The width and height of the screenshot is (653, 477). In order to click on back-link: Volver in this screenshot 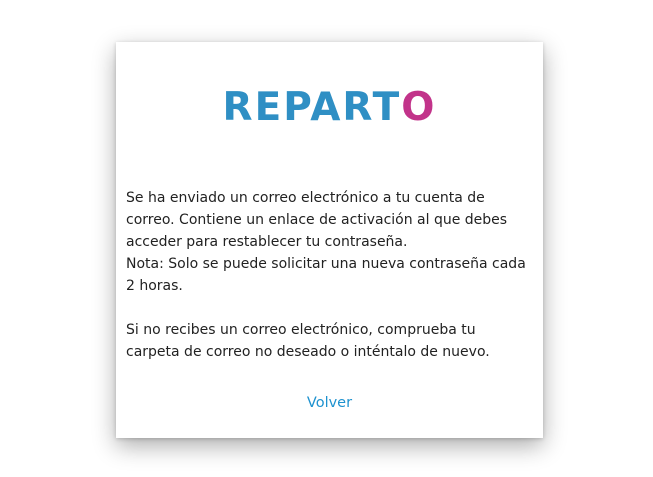, I will do `click(329, 403)`.